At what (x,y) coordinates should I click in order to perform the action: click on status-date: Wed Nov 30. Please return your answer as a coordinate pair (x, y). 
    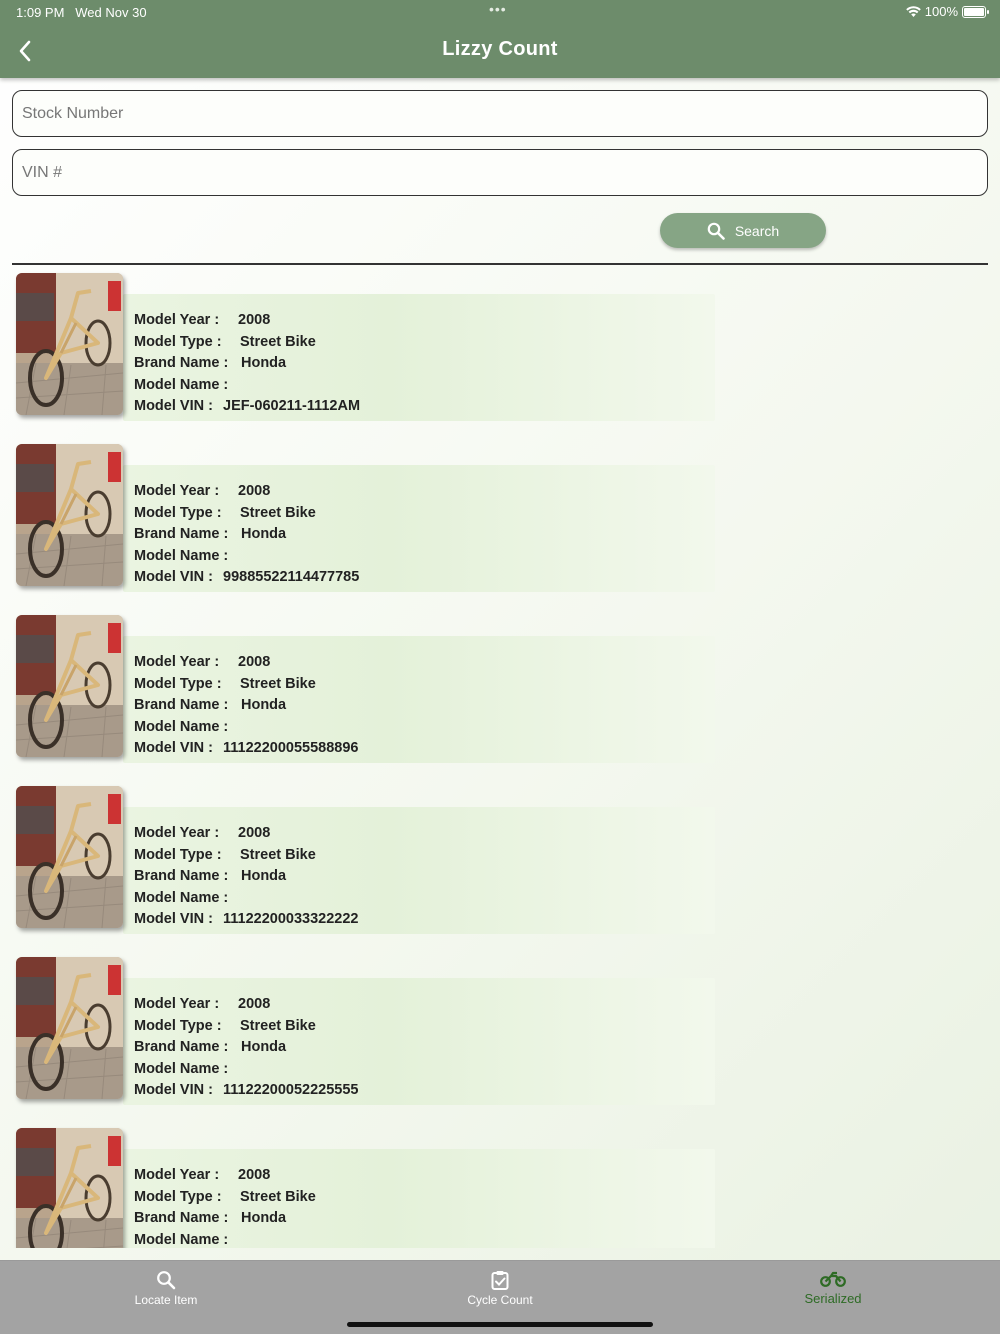
    Looking at the image, I should click on (111, 12).